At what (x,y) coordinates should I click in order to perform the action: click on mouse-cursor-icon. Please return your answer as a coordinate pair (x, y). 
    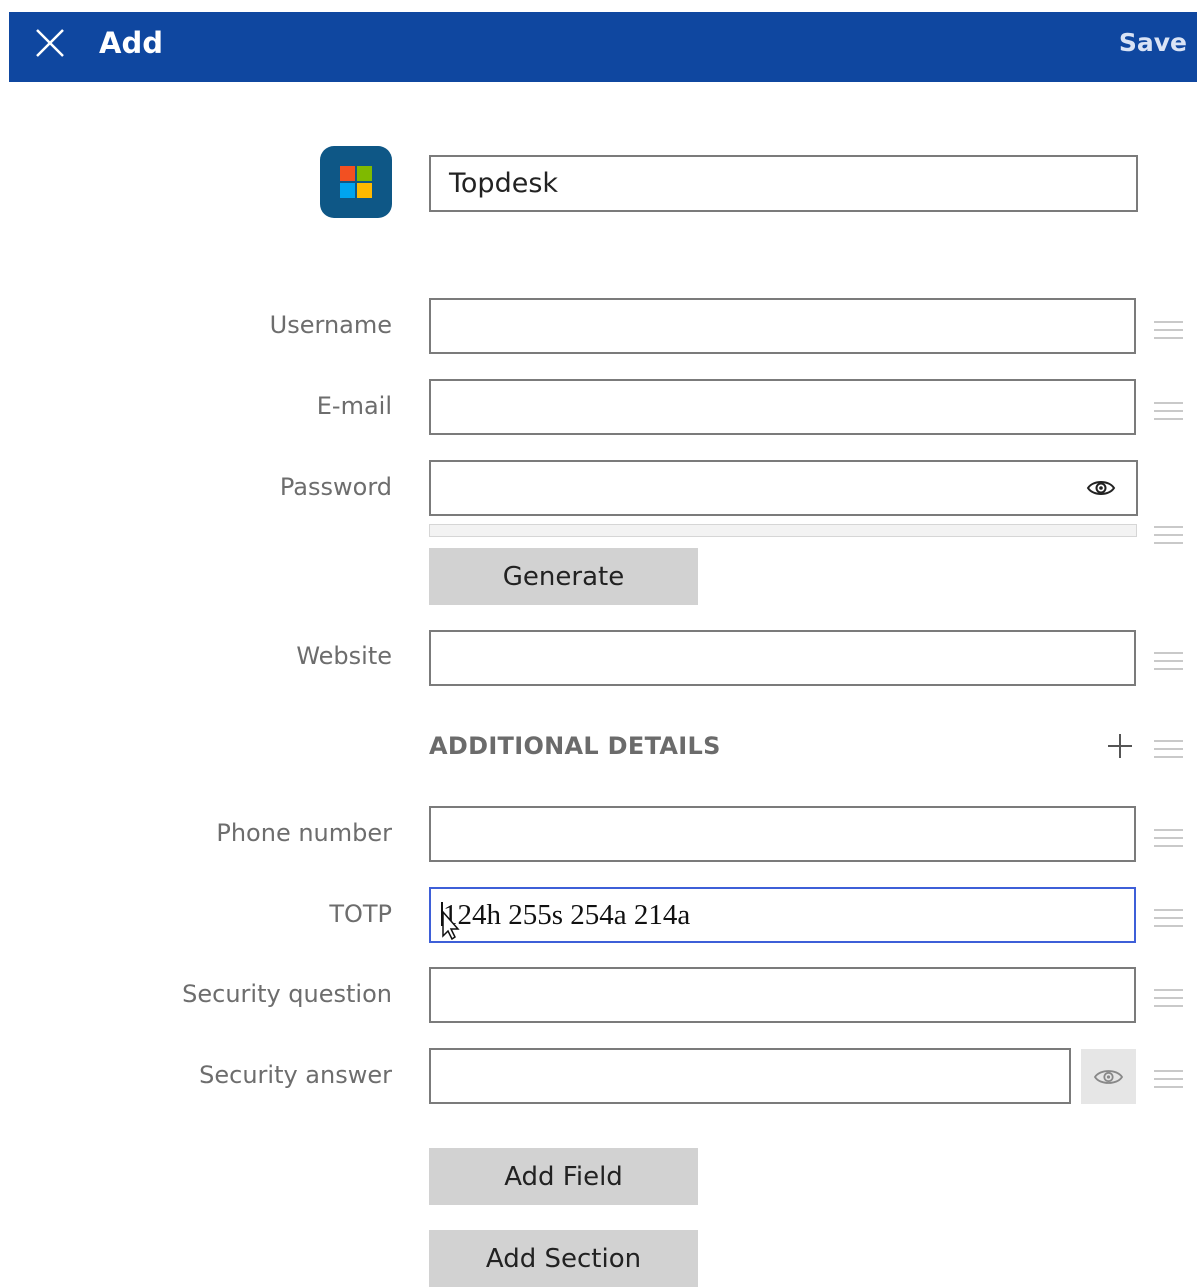
    Looking at the image, I should click on (451, 920).